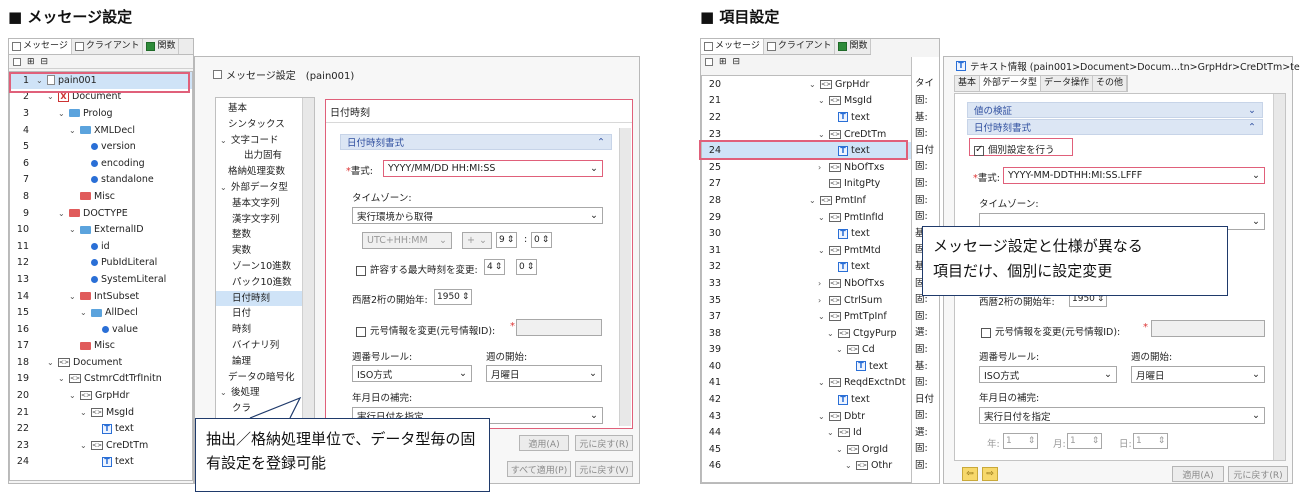 The height and width of the screenshot is (499, 1300). I want to click on validation-section: 値の検証 ⌄, so click(1115, 110).